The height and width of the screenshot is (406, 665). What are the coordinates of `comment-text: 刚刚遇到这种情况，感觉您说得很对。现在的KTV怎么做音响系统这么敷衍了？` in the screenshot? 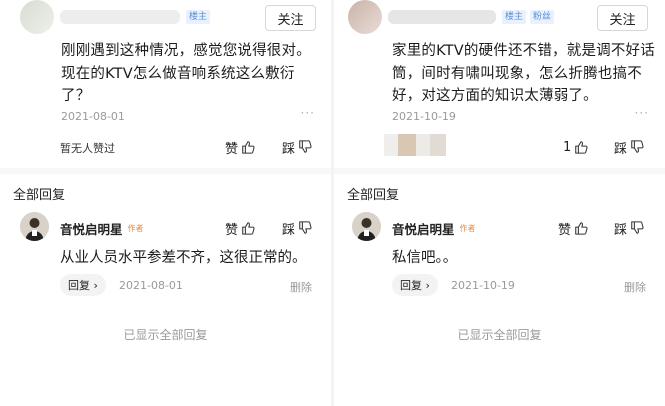 It's located at (186, 73).